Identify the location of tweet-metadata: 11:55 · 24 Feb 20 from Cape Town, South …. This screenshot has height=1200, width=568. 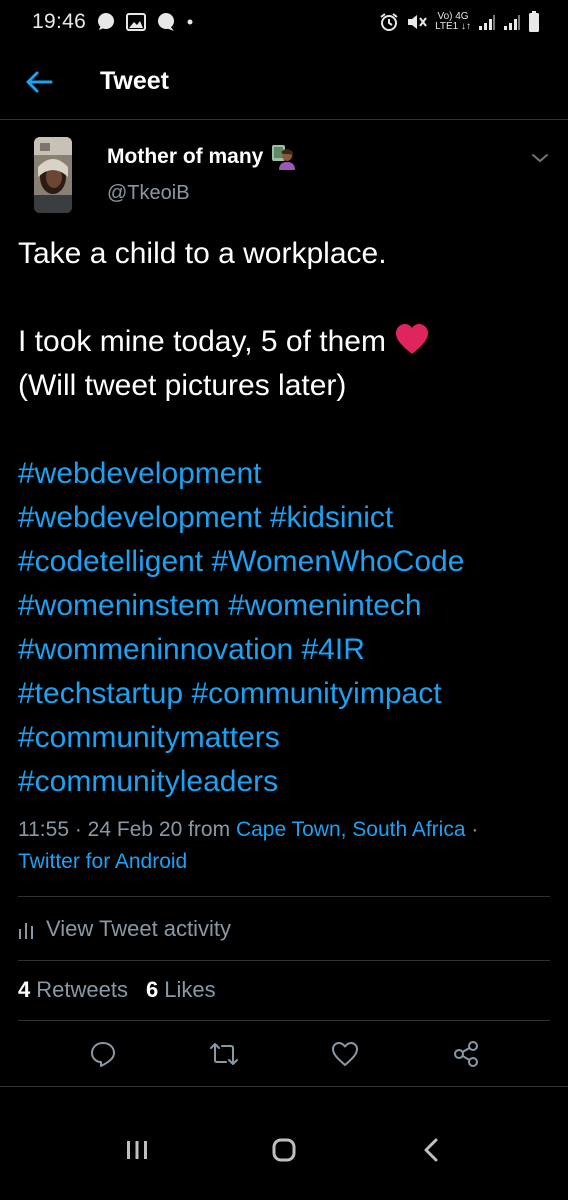
(288, 846).